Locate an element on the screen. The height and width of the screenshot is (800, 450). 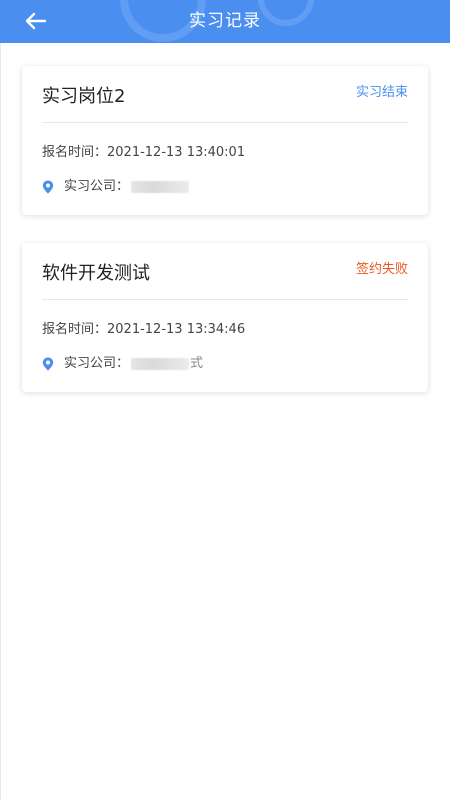
status-badge: 签约失败 is located at coordinates (381, 269).